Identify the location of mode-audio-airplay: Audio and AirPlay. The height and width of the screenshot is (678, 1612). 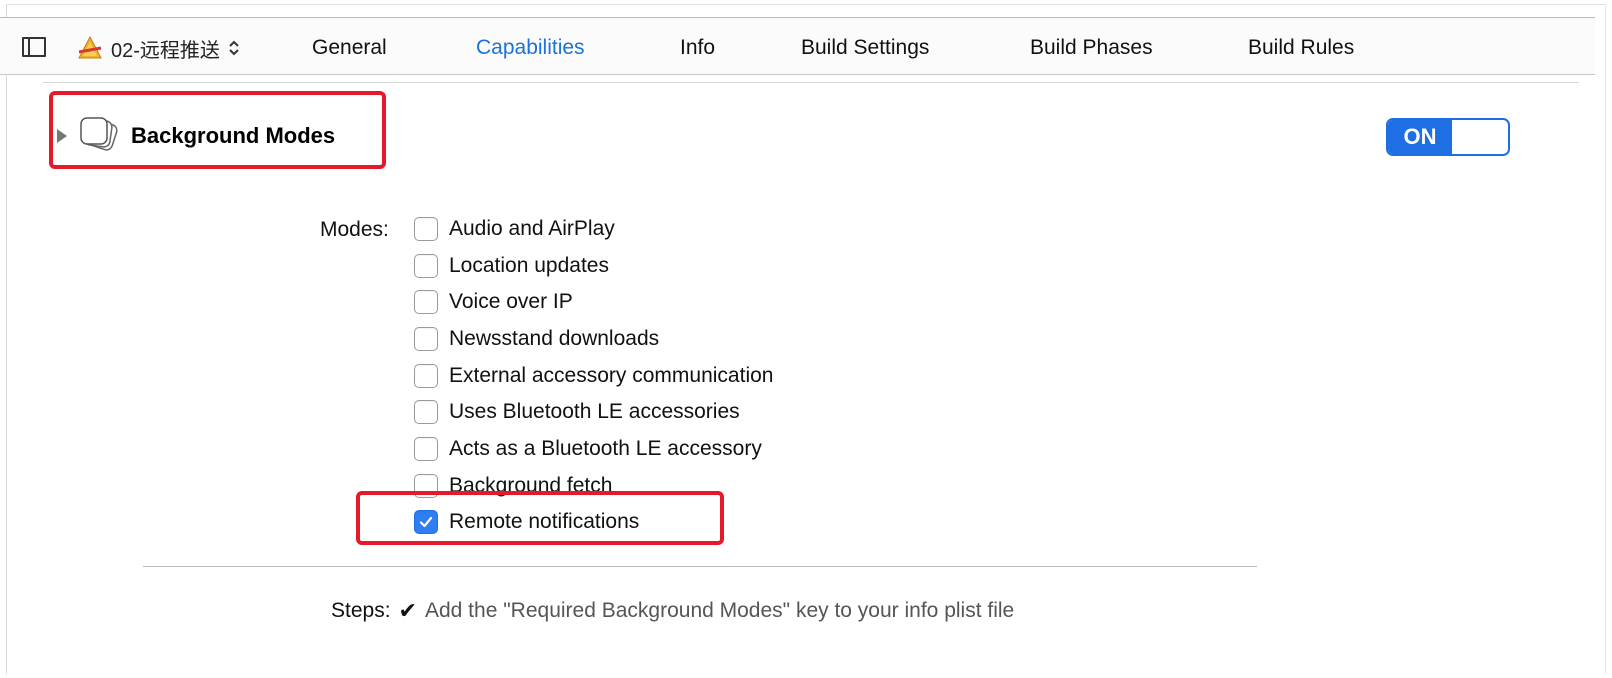
(514, 229).